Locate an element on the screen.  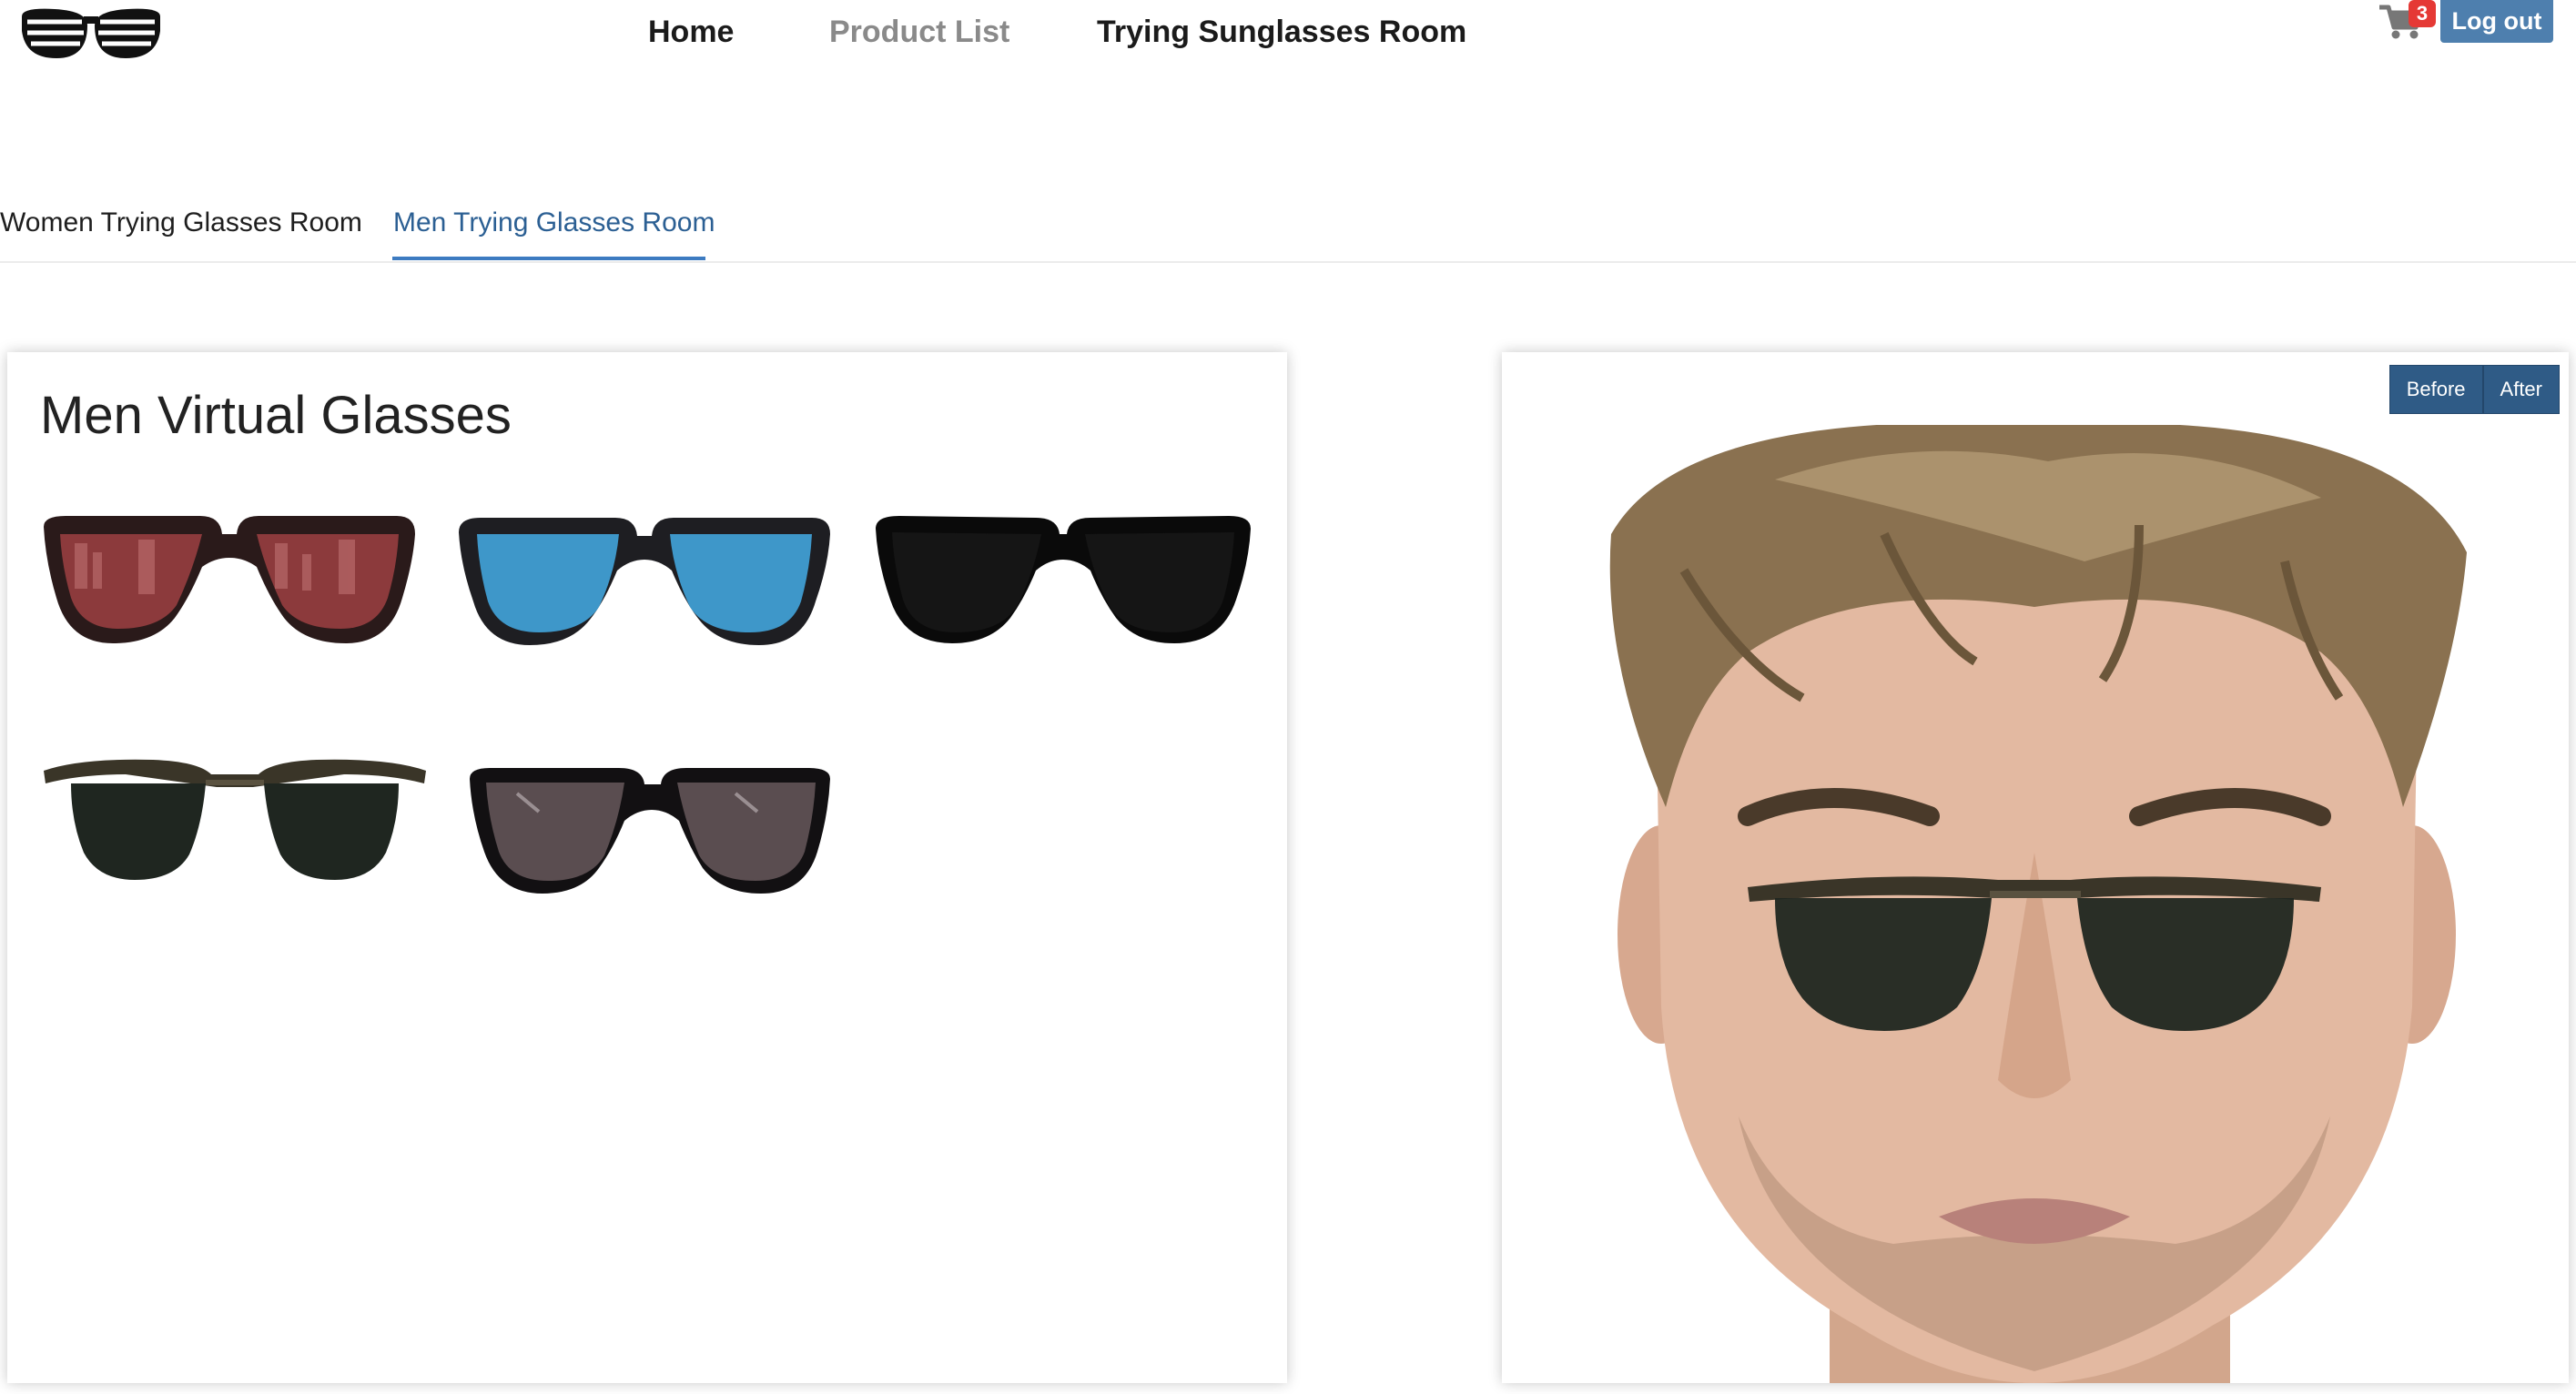
tab-men-trying-room: Men Trying Glasses Room is located at coordinates (554, 222).